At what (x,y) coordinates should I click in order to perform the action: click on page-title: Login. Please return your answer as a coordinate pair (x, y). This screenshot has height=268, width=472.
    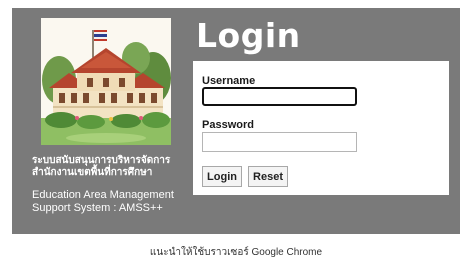
    Looking at the image, I should click on (248, 35).